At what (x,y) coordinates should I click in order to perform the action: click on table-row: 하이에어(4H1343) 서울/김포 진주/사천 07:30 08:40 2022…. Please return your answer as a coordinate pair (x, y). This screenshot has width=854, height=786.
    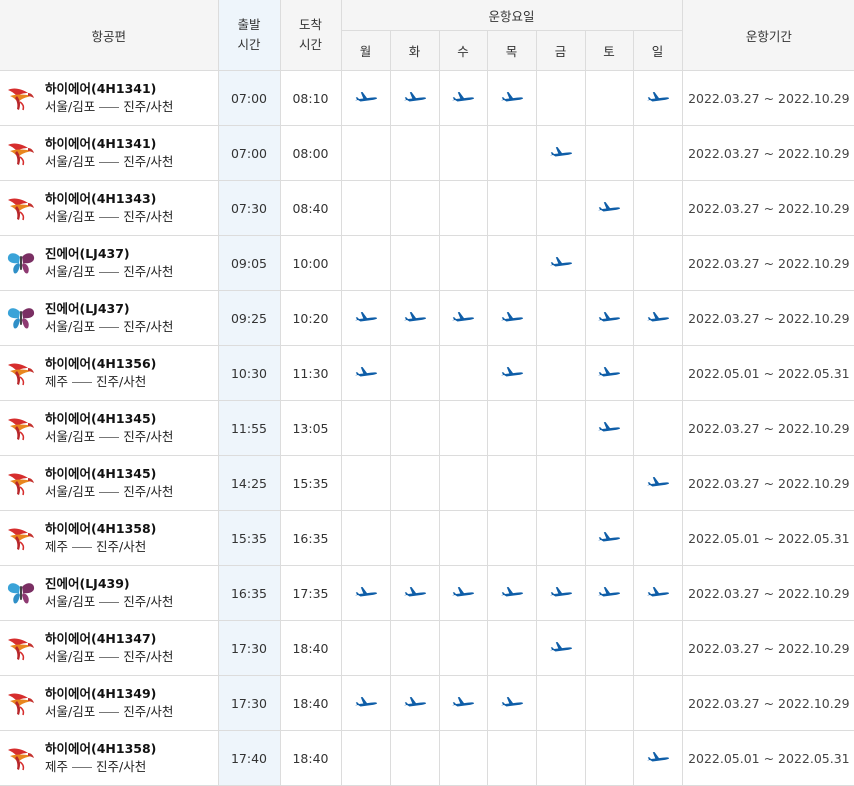
    Looking at the image, I should click on (427, 208).